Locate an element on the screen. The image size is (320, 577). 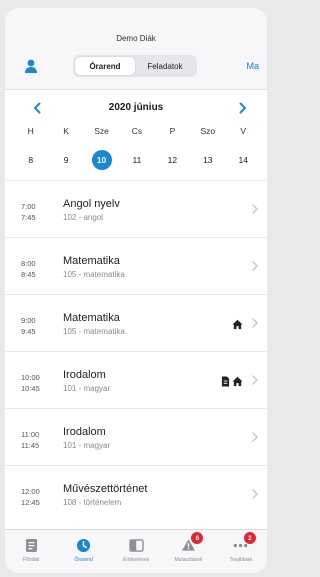
app-title: Demo Diák is located at coordinates (136, 38).